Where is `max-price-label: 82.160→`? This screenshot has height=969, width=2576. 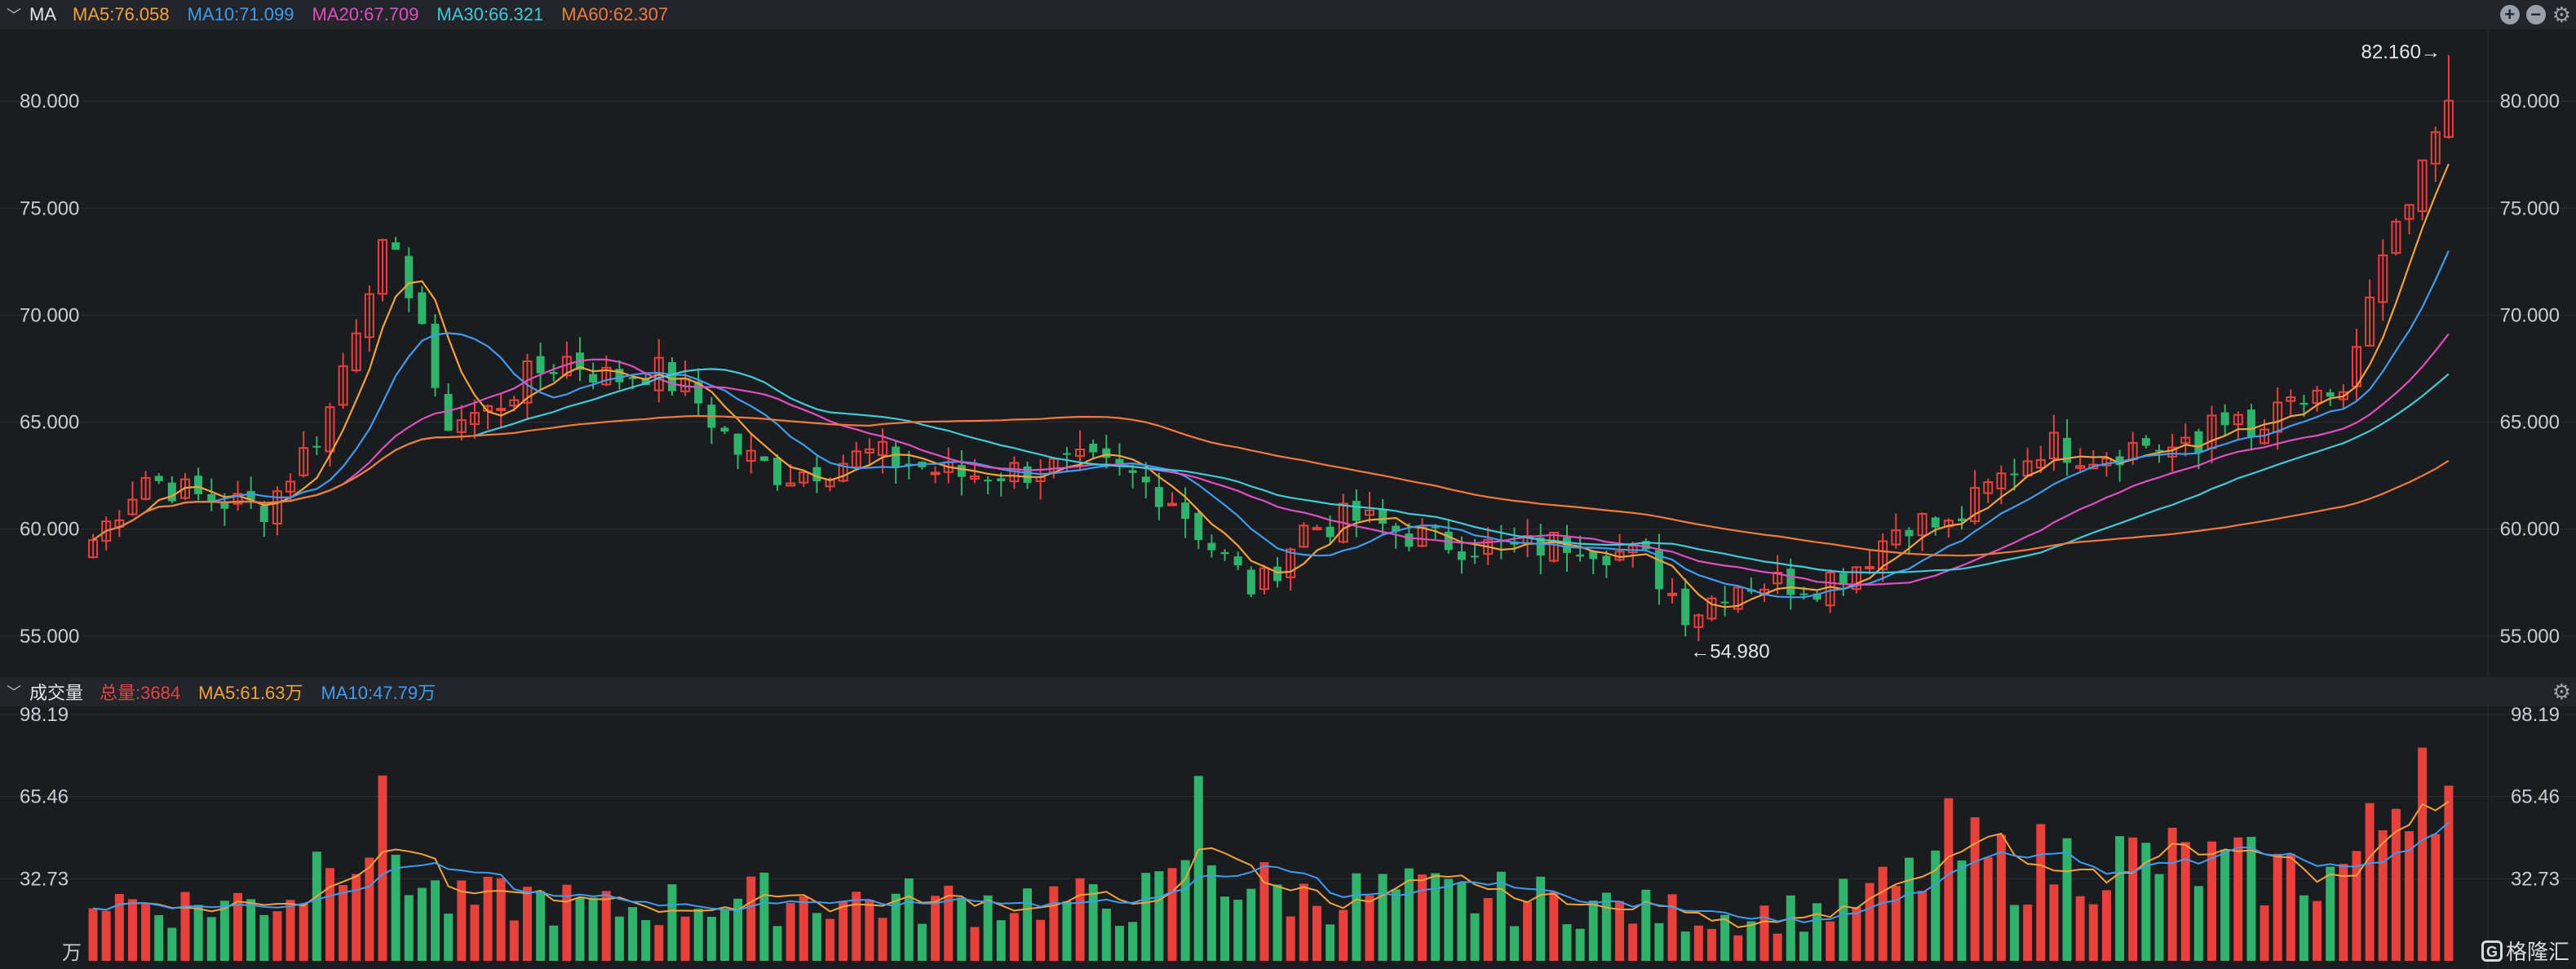
max-price-label: 82.160→ is located at coordinates (2401, 53).